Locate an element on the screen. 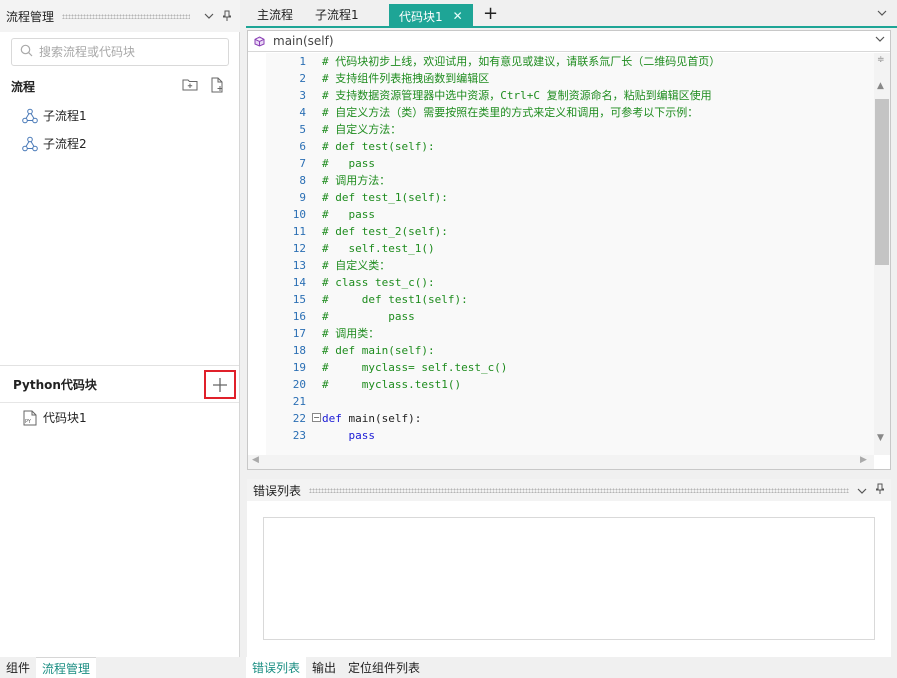 The width and height of the screenshot is (897, 678). flow-item-label: 子流程1 is located at coordinates (65, 116).